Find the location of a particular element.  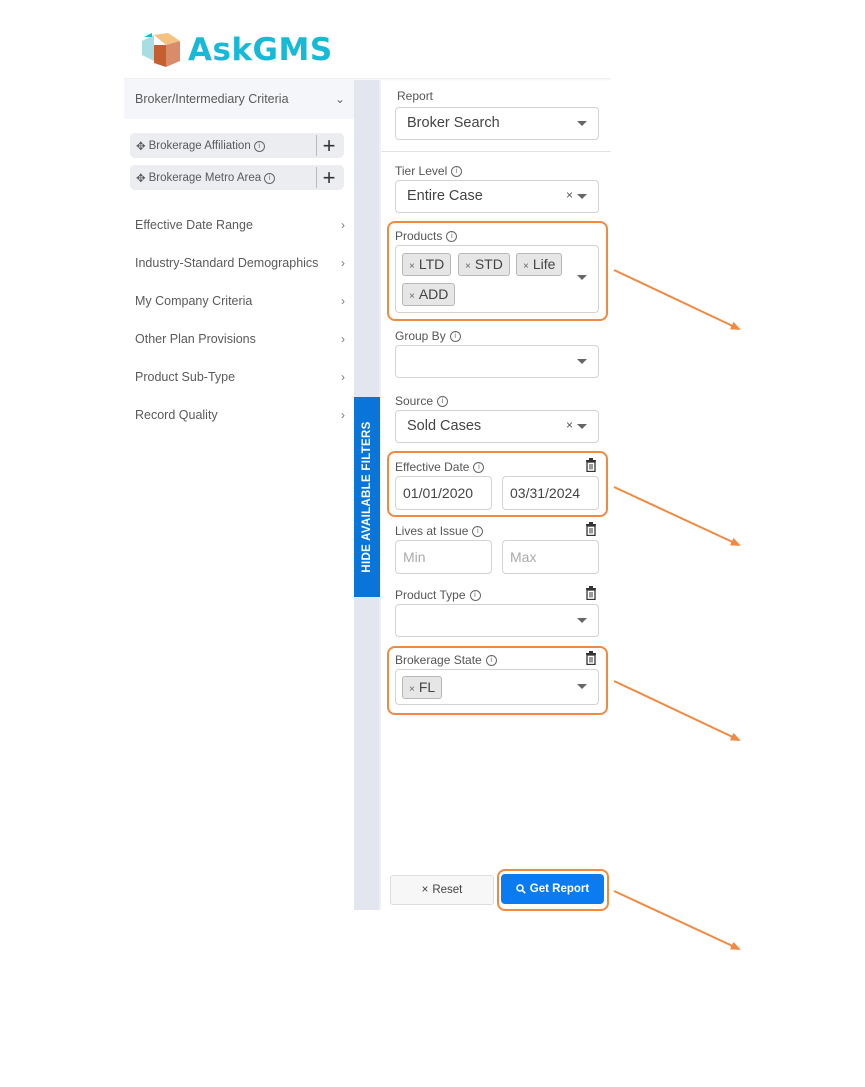

arrow-brokerage-state is located at coordinates (676, 710).